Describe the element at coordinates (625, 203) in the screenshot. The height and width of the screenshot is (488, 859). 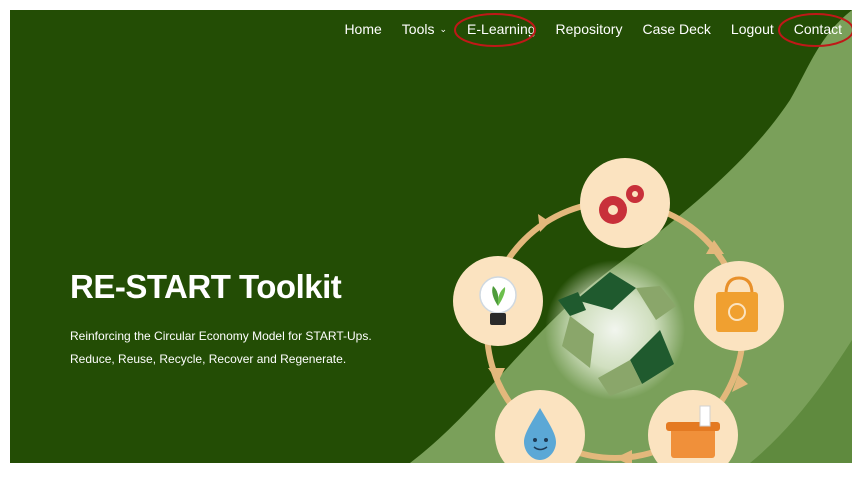
I see `gears-icon` at that location.